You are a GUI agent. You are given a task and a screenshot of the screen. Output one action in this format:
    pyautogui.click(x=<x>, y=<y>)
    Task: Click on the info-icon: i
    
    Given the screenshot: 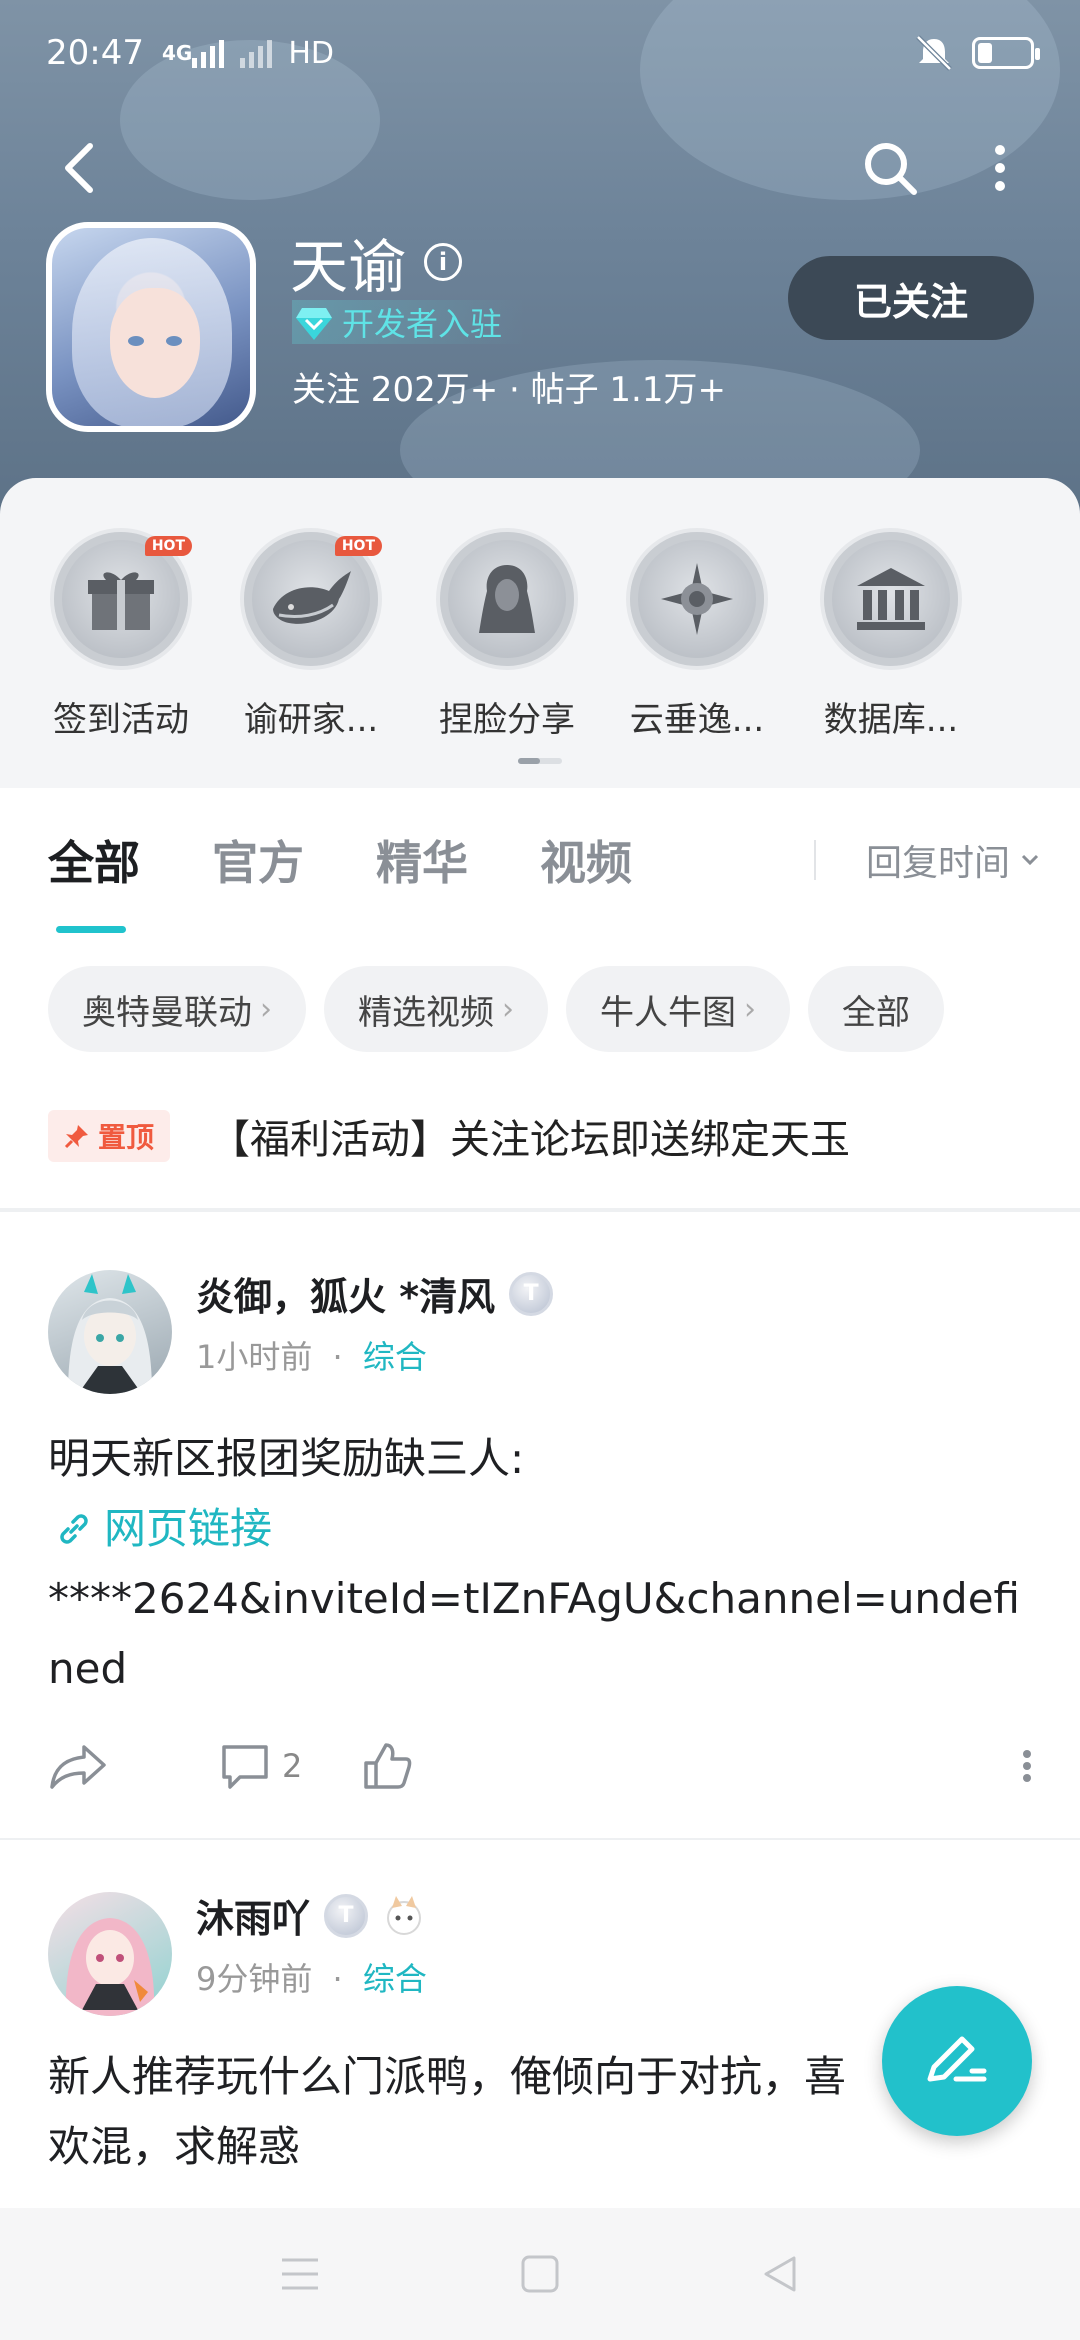 What is the action you would take?
    pyautogui.click(x=443, y=262)
    